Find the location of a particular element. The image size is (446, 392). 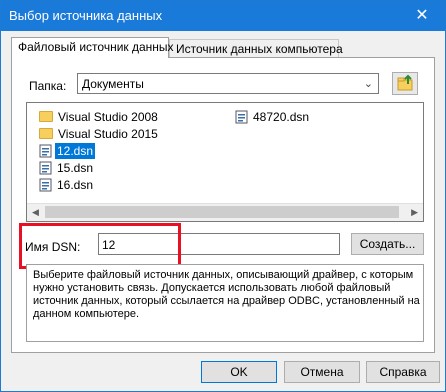

file-name: Visual Studio 2015 is located at coordinates (108, 133).